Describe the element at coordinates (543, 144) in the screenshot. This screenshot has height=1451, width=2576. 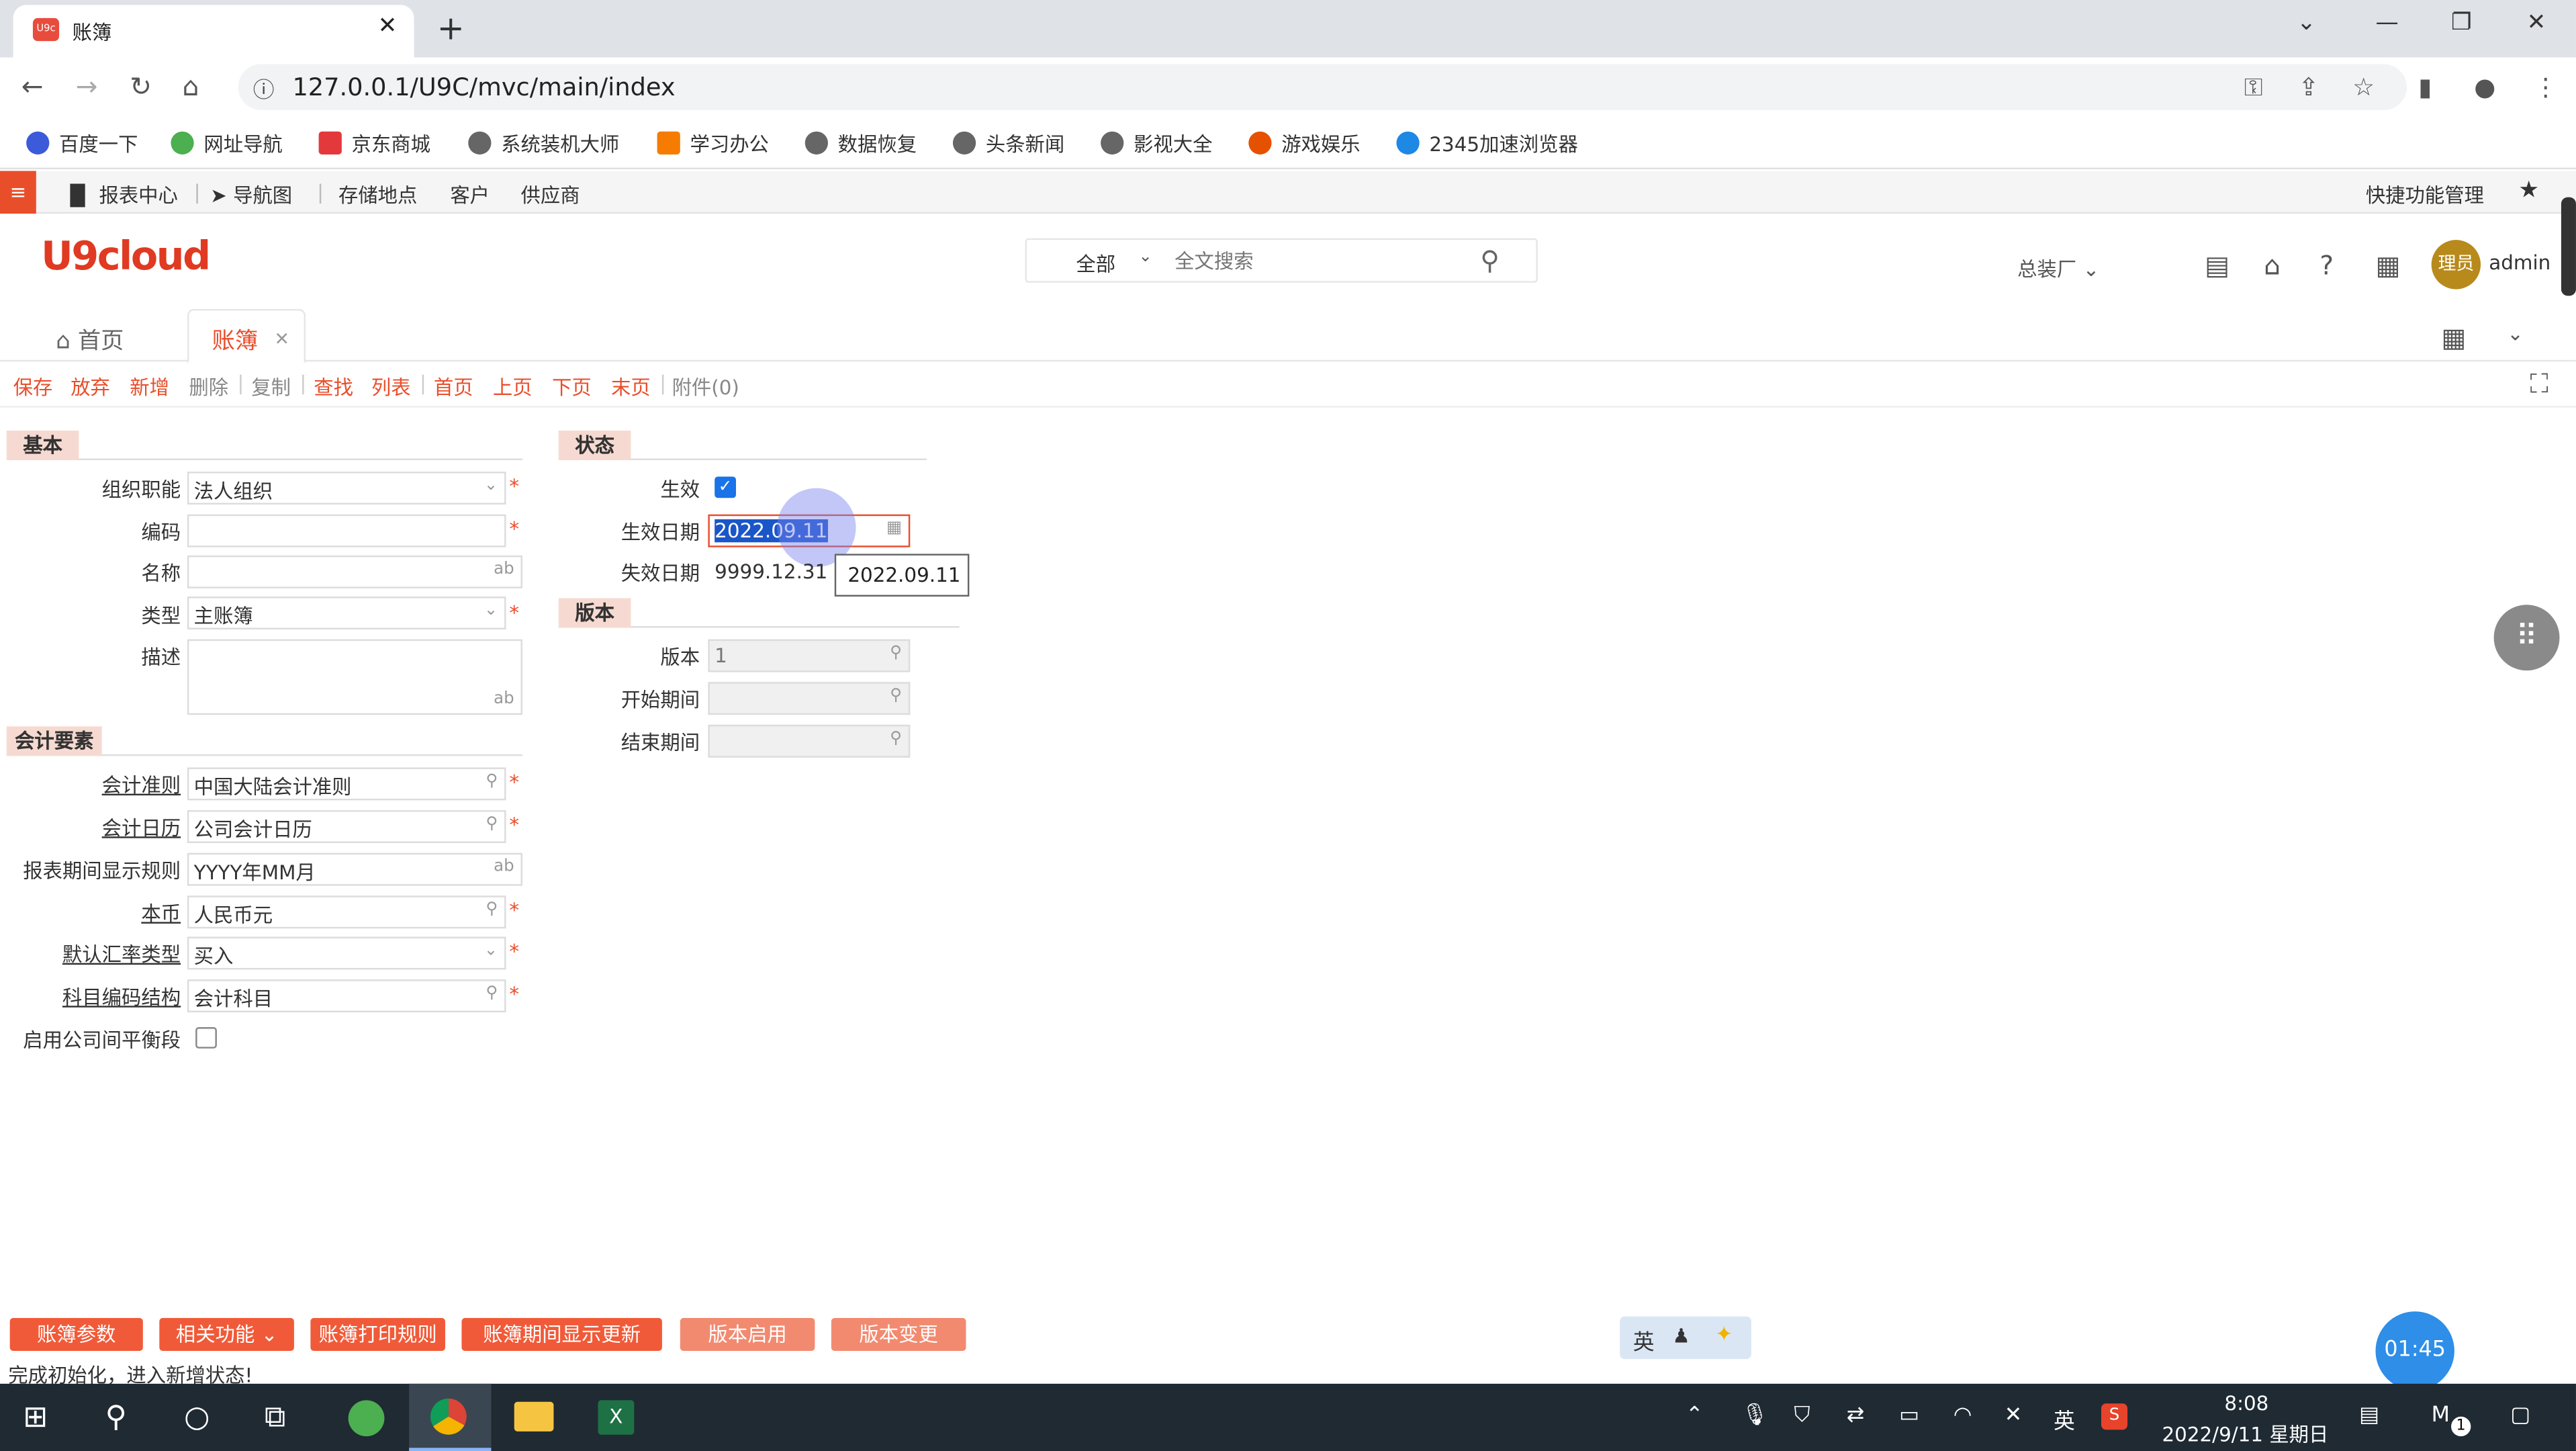
I see `bookmark-item: 系统装机大师` at that location.